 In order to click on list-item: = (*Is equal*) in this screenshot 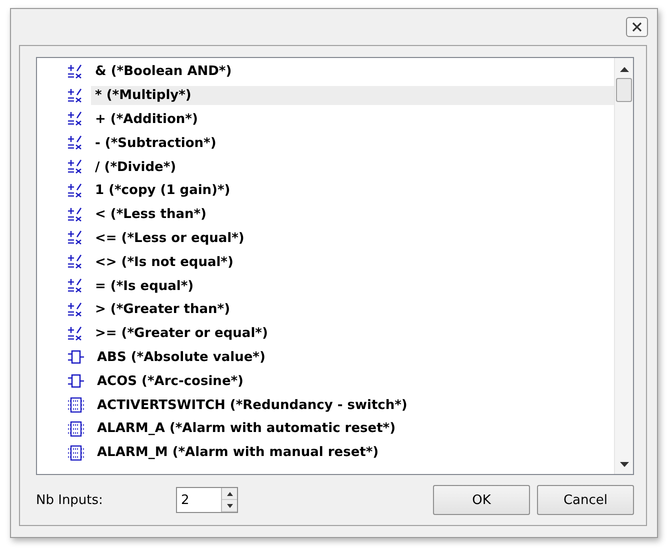, I will do `click(144, 286)`.